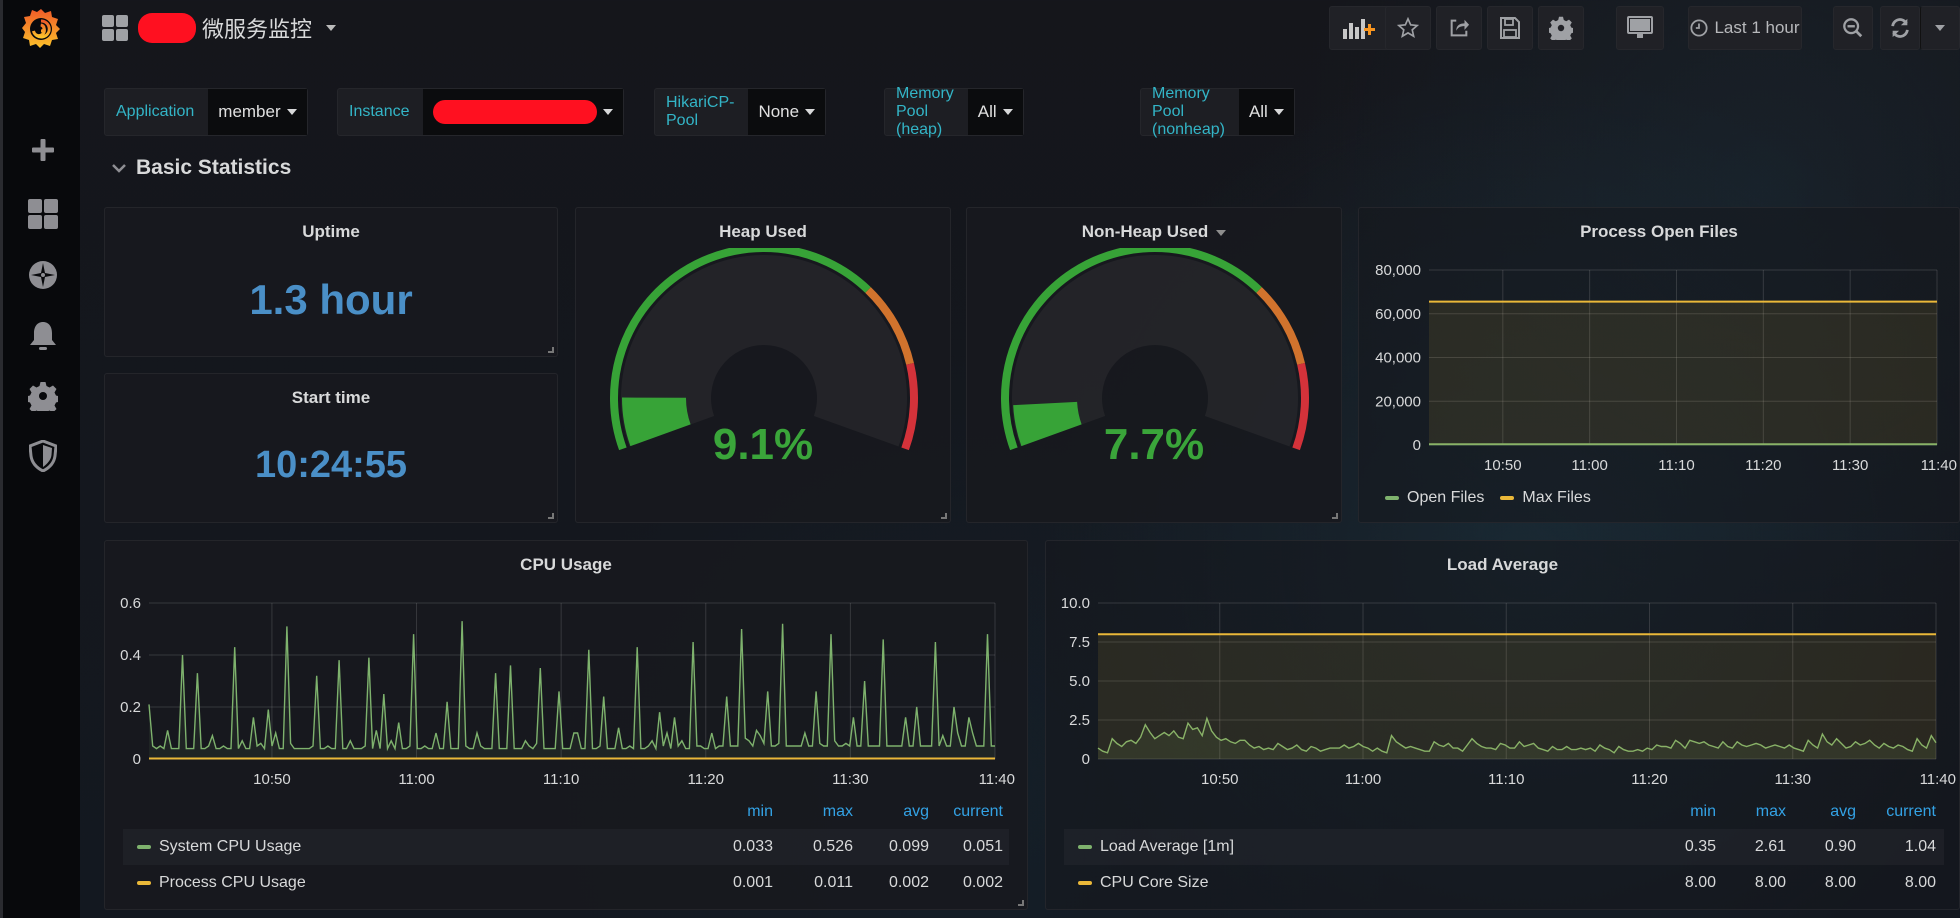  I want to click on create-plus-icon, so click(43, 150).